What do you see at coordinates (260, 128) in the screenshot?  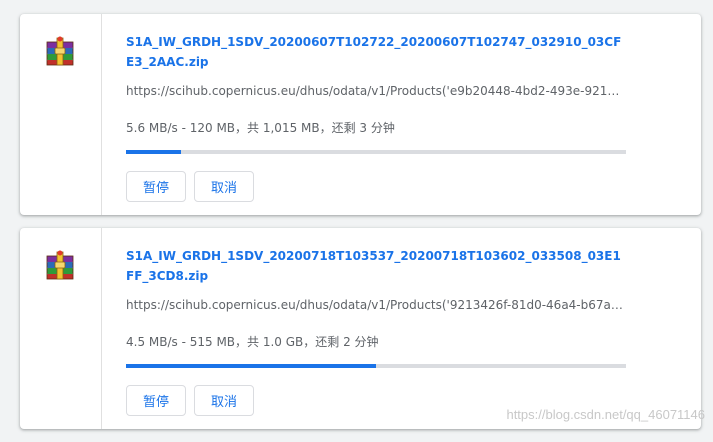 I see `download-status: 5.6 MB/s - 120 MB，共 1,015 MB，还剩 3 分钟` at bounding box center [260, 128].